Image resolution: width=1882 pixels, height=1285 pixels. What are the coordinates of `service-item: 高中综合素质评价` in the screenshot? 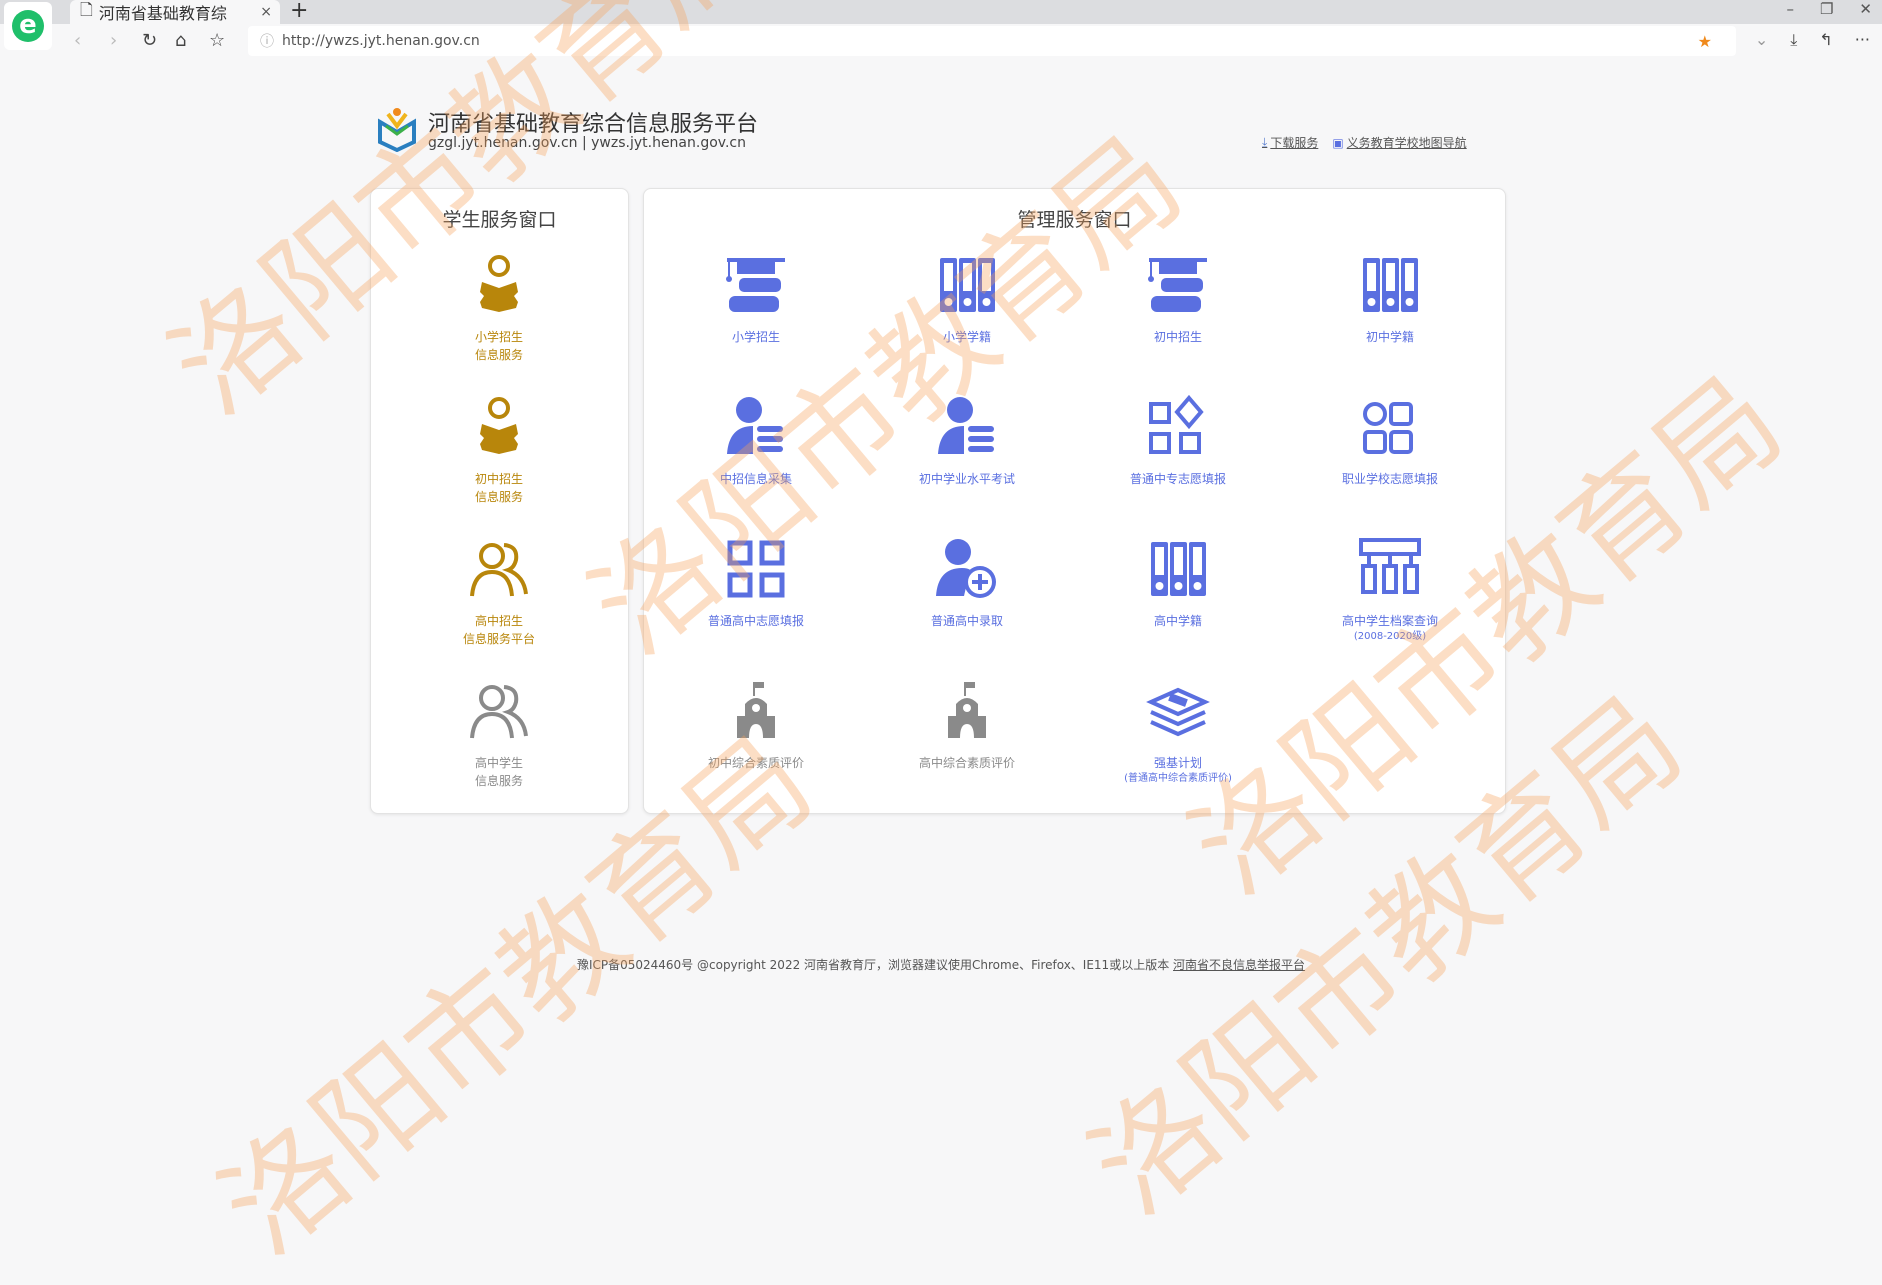 It's located at (967, 725).